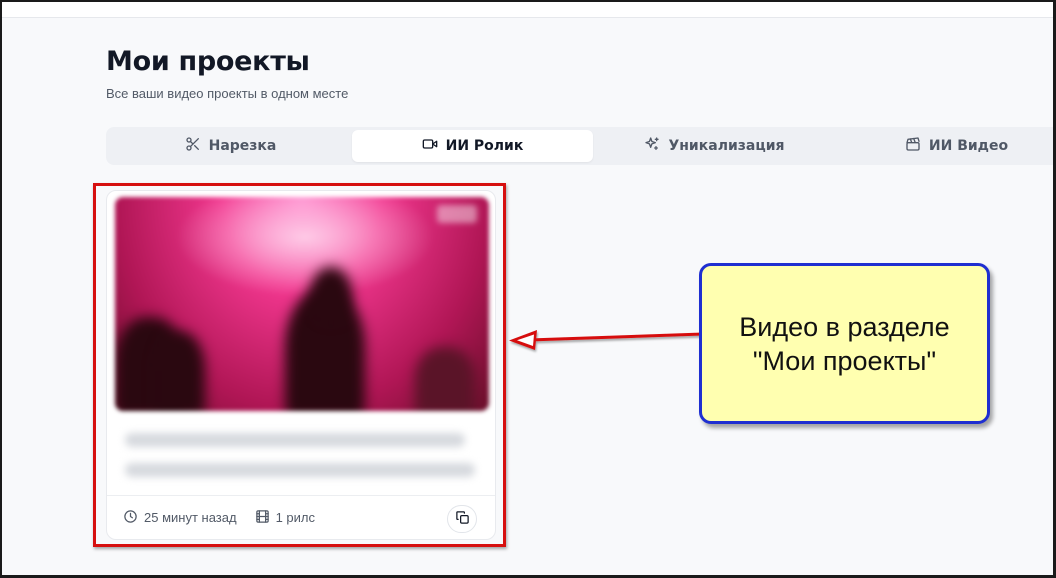 Image resolution: width=1056 pixels, height=578 pixels. Describe the element at coordinates (527, 10) in the screenshot. I see `top-bar` at that location.